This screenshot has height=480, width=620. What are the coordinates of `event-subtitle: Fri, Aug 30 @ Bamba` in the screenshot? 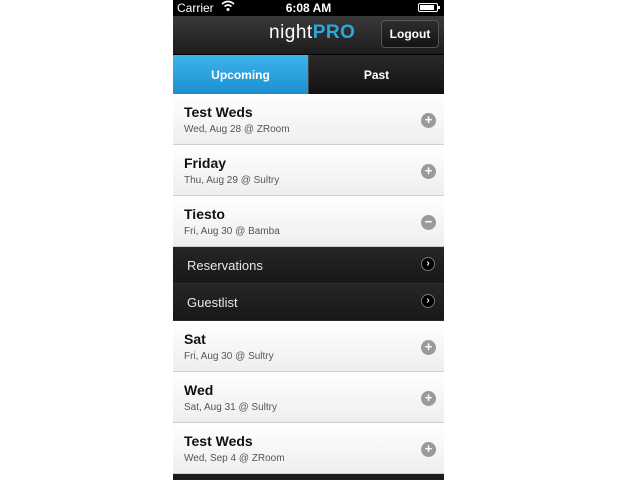 It's located at (232, 231).